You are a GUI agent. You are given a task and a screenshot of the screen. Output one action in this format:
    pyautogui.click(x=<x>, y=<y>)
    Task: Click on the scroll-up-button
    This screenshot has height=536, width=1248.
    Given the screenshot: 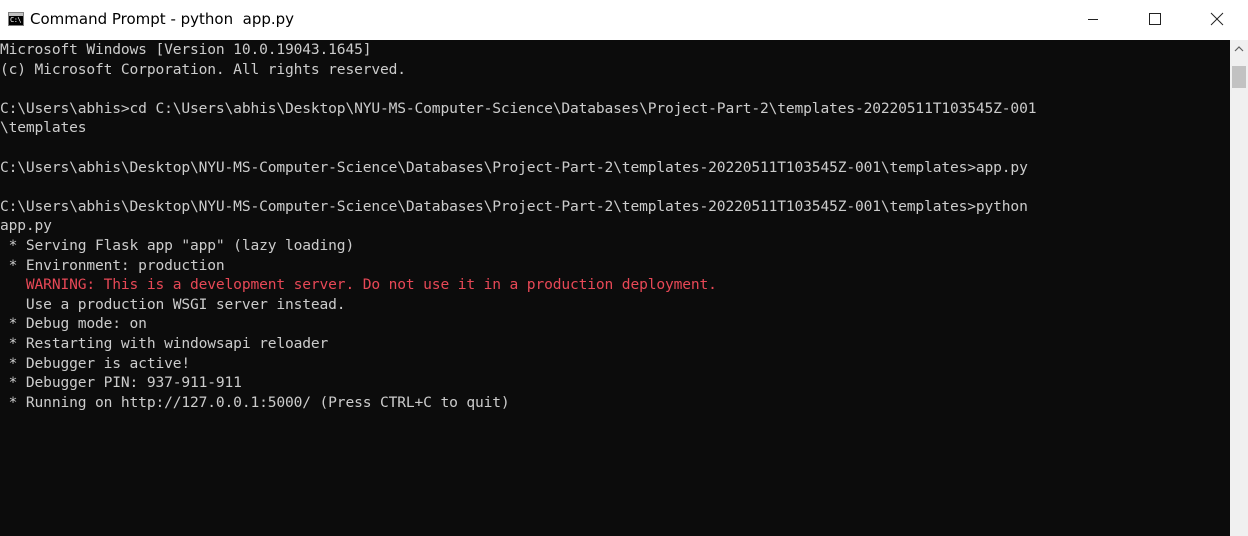 What is the action you would take?
    pyautogui.click(x=1239, y=49)
    